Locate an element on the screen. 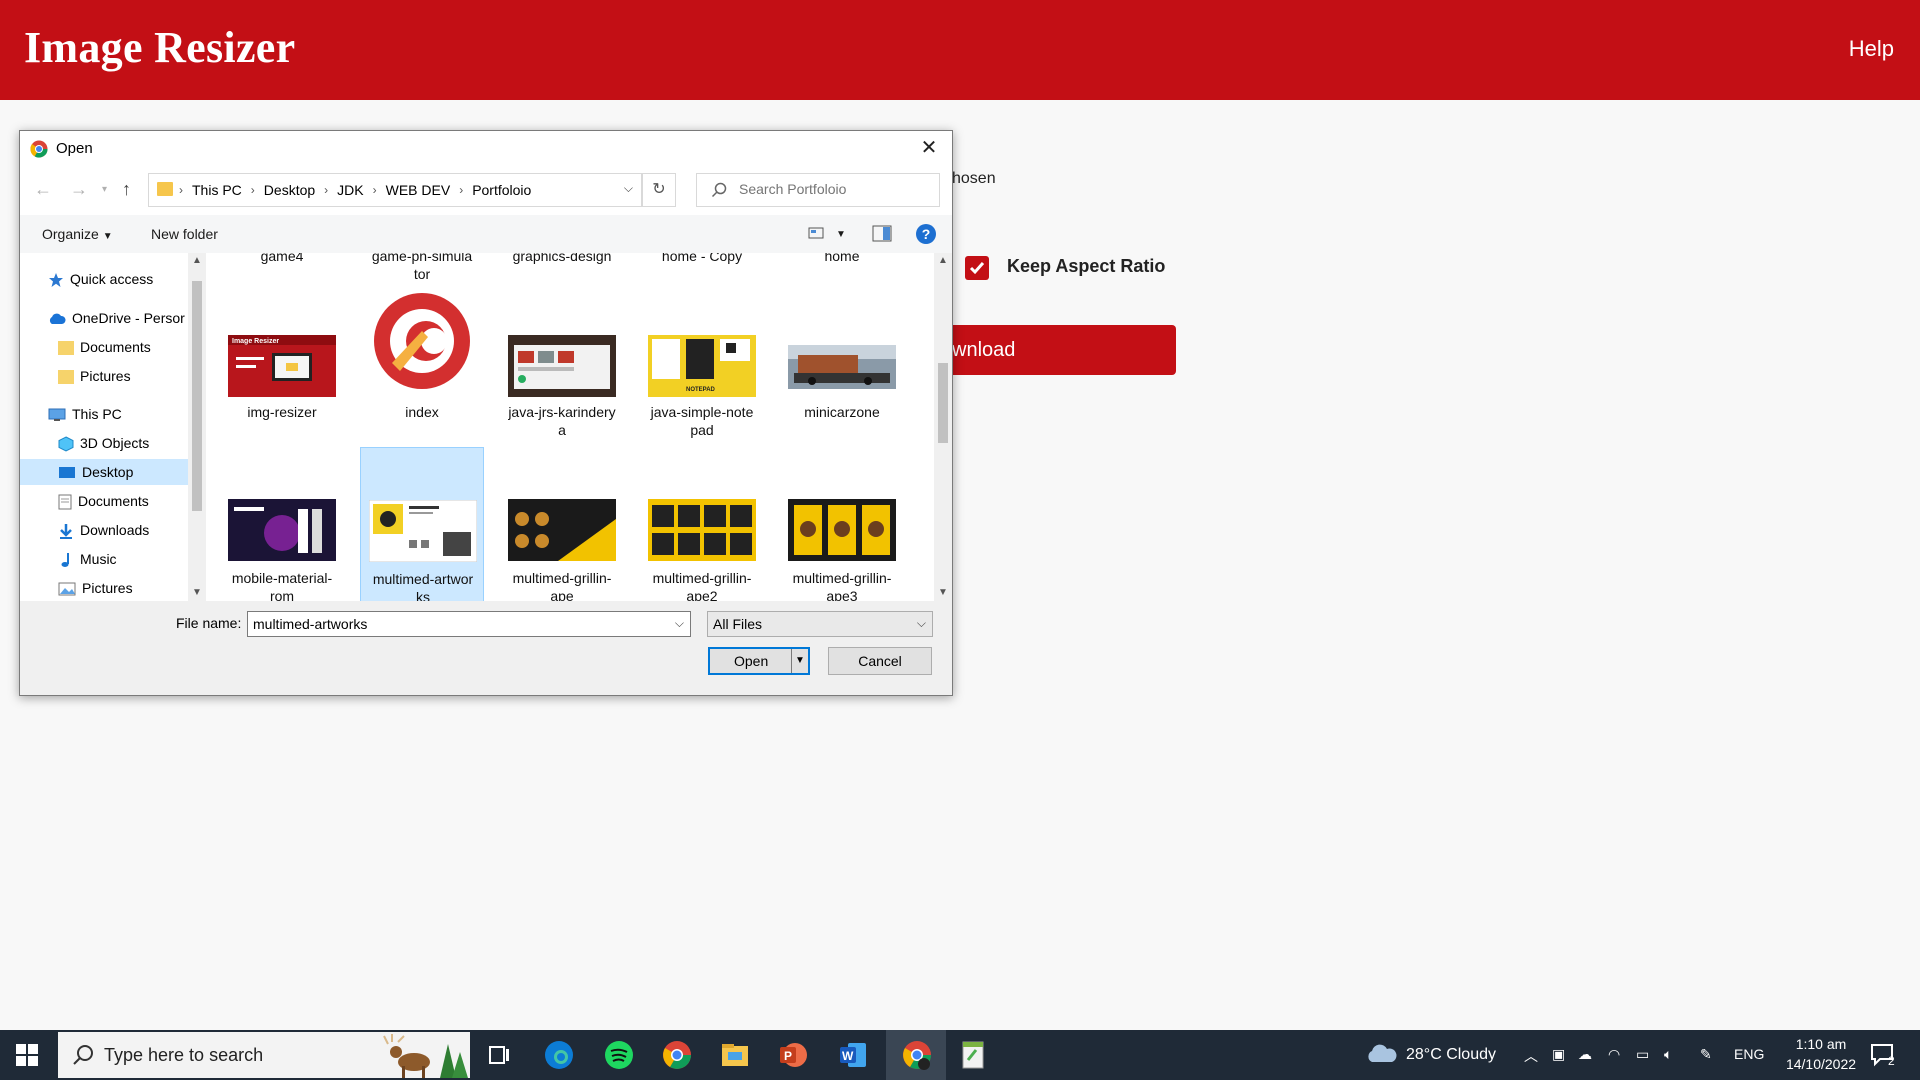 This screenshot has height=1080, width=1920. nav-item-onedrive-pictures: Pictures is located at coordinates (123, 376).